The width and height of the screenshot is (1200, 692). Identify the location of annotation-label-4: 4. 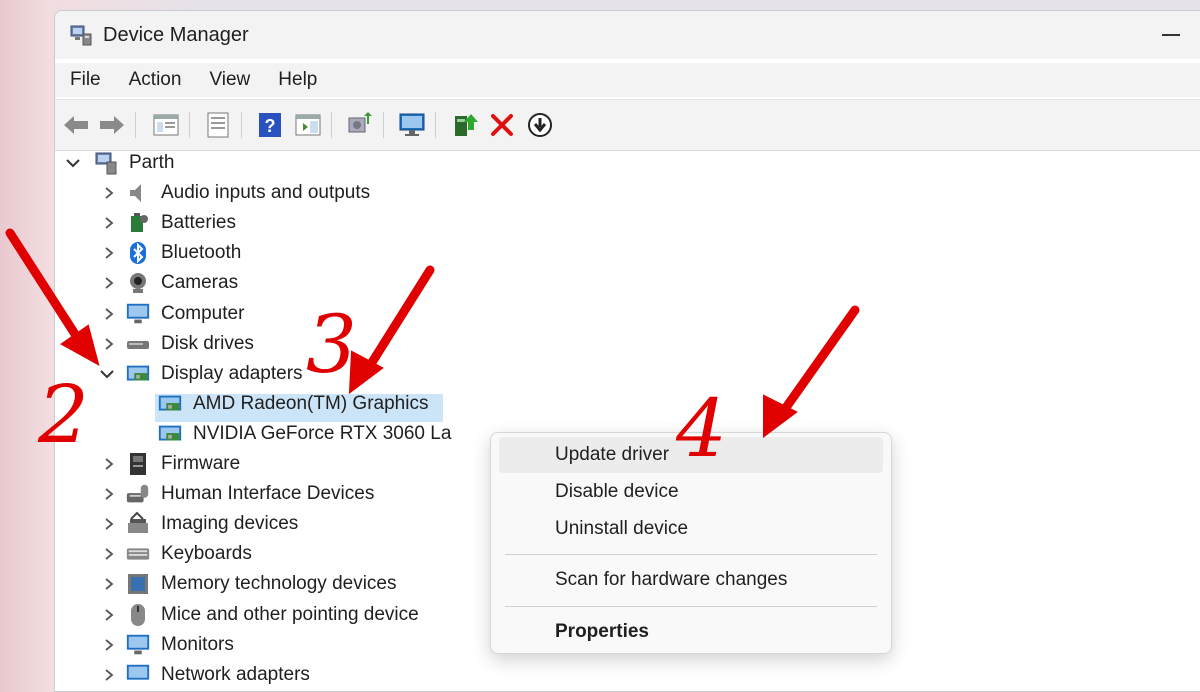
(701, 428).